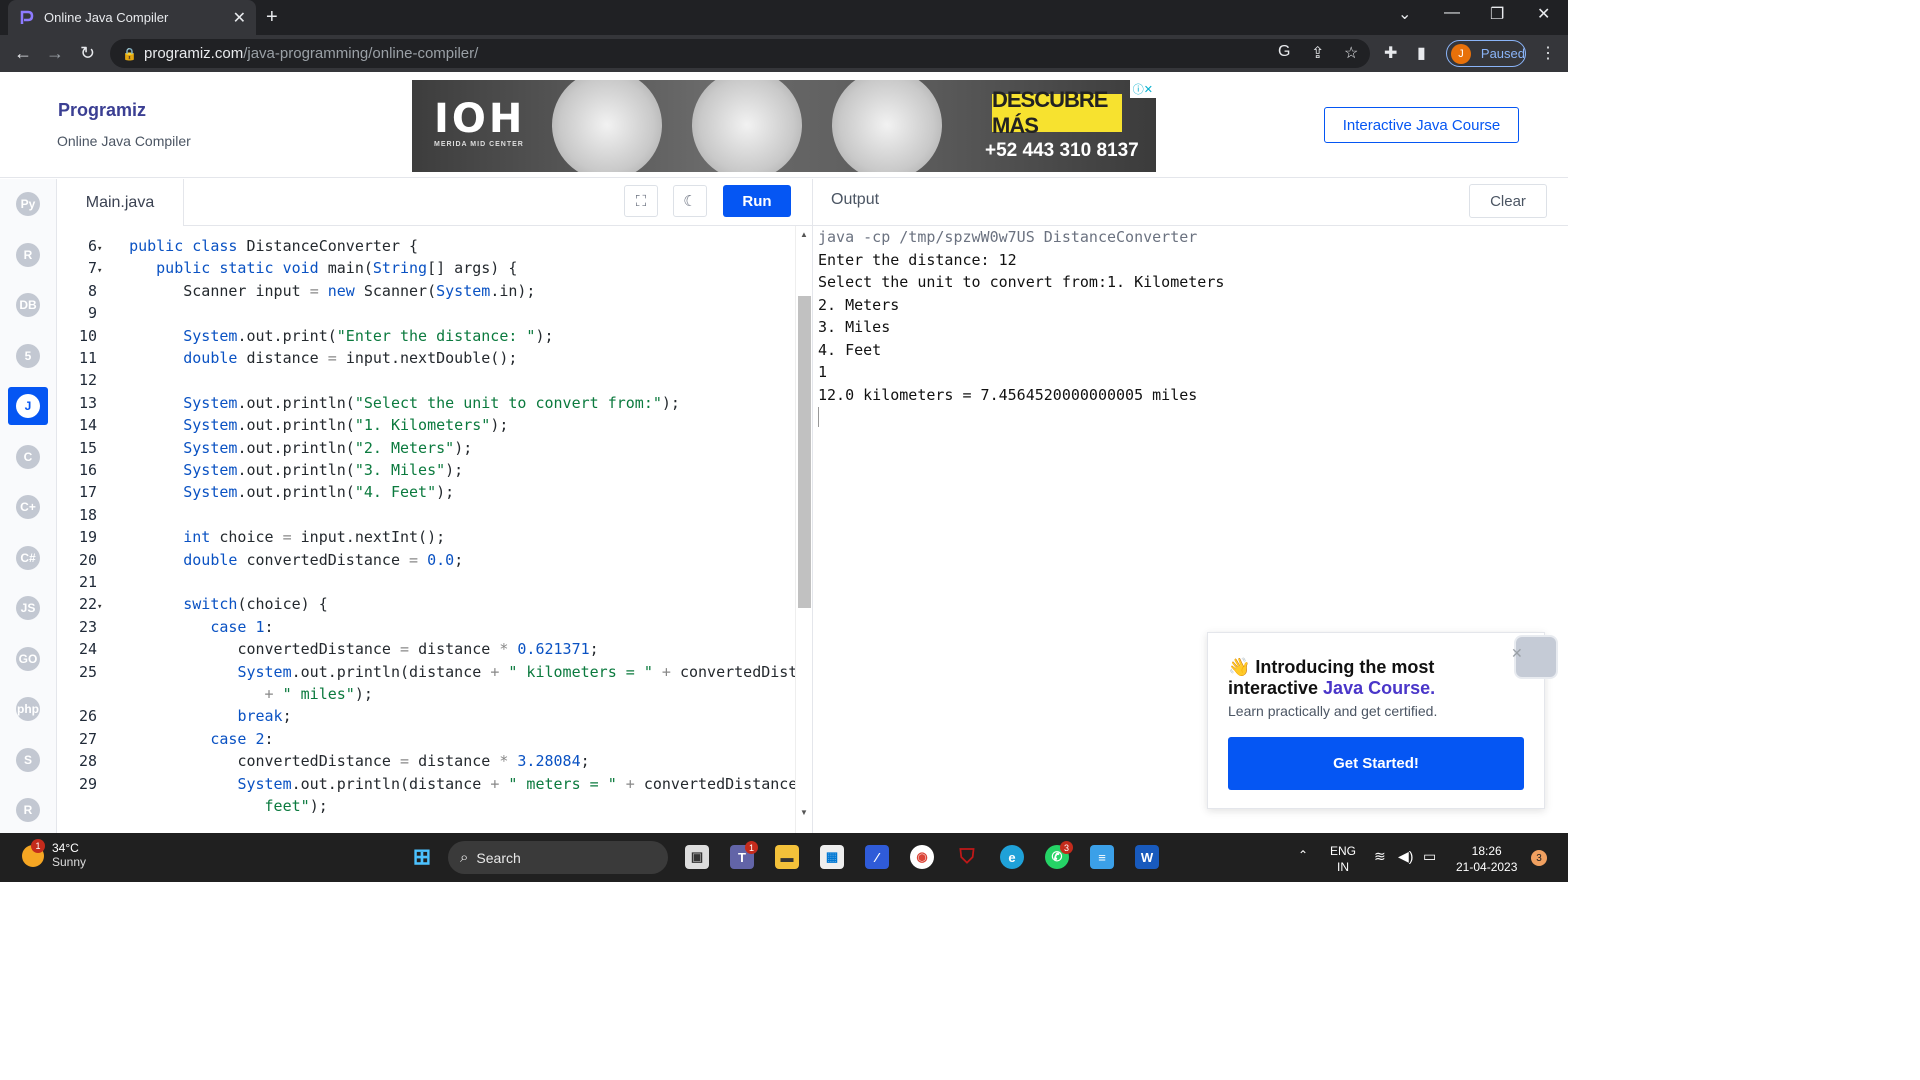 The height and width of the screenshot is (1080, 1920). I want to click on side-panel-icon: ▮, so click(1421, 53).